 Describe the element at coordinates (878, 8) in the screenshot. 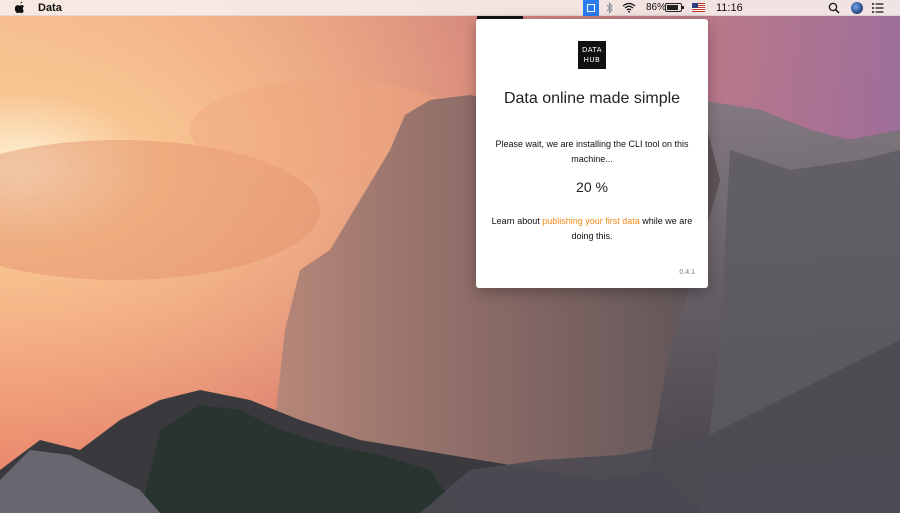

I see `notification-center-icon` at that location.